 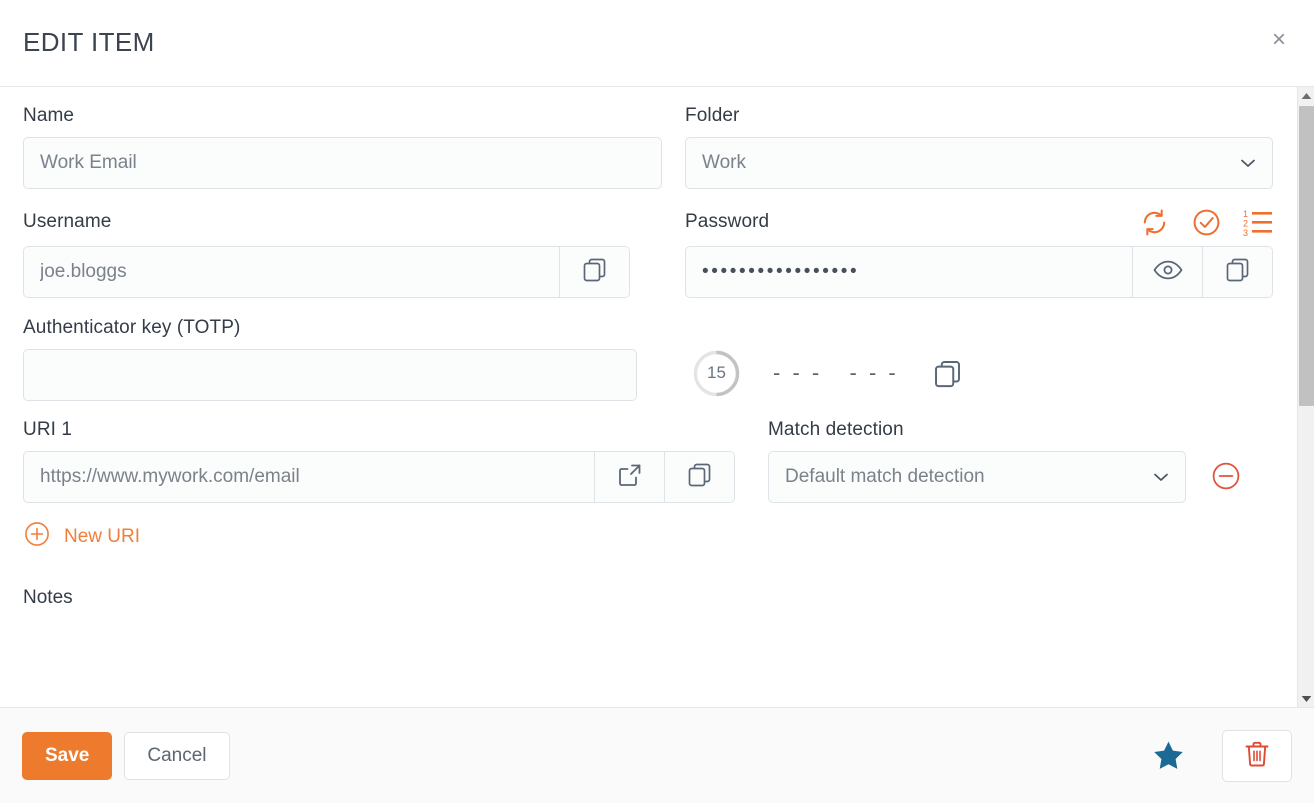 I want to click on cancel-button: Cancel, so click(x=177, y=755).